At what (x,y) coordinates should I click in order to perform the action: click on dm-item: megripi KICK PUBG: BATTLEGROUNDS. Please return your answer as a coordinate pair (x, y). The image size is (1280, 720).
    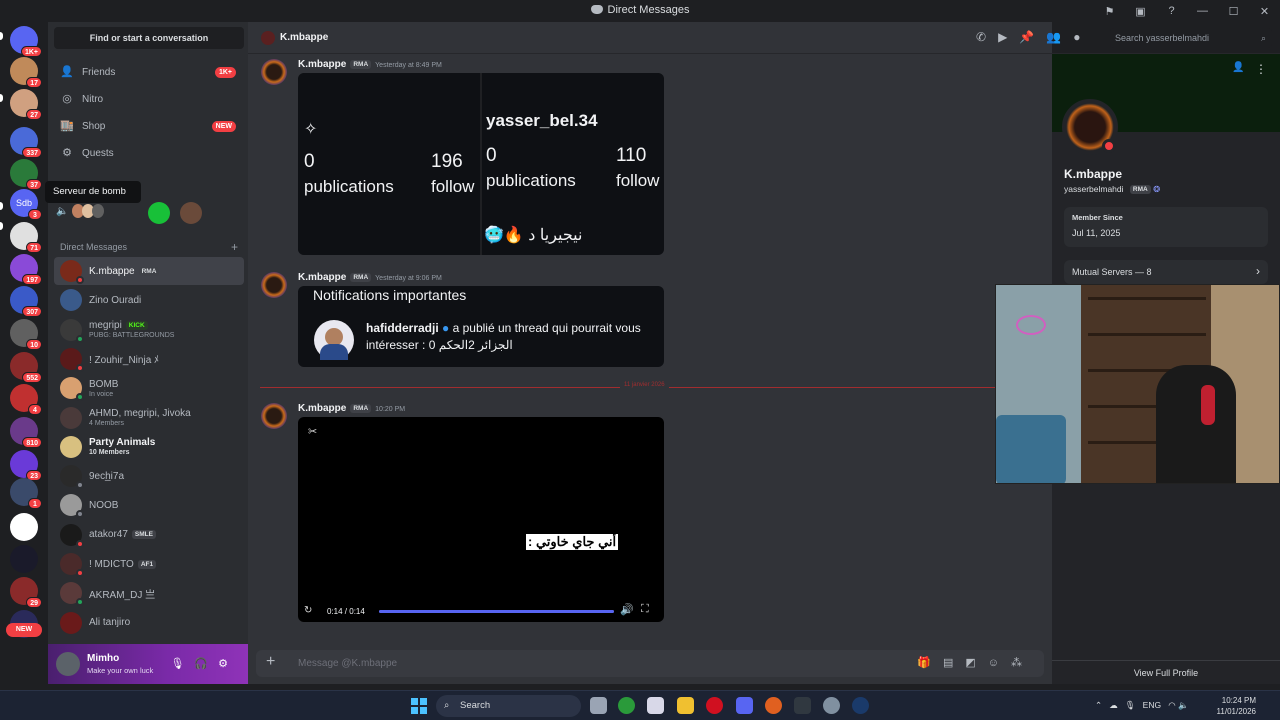
    Looking at the image, I should click on (149, 330).